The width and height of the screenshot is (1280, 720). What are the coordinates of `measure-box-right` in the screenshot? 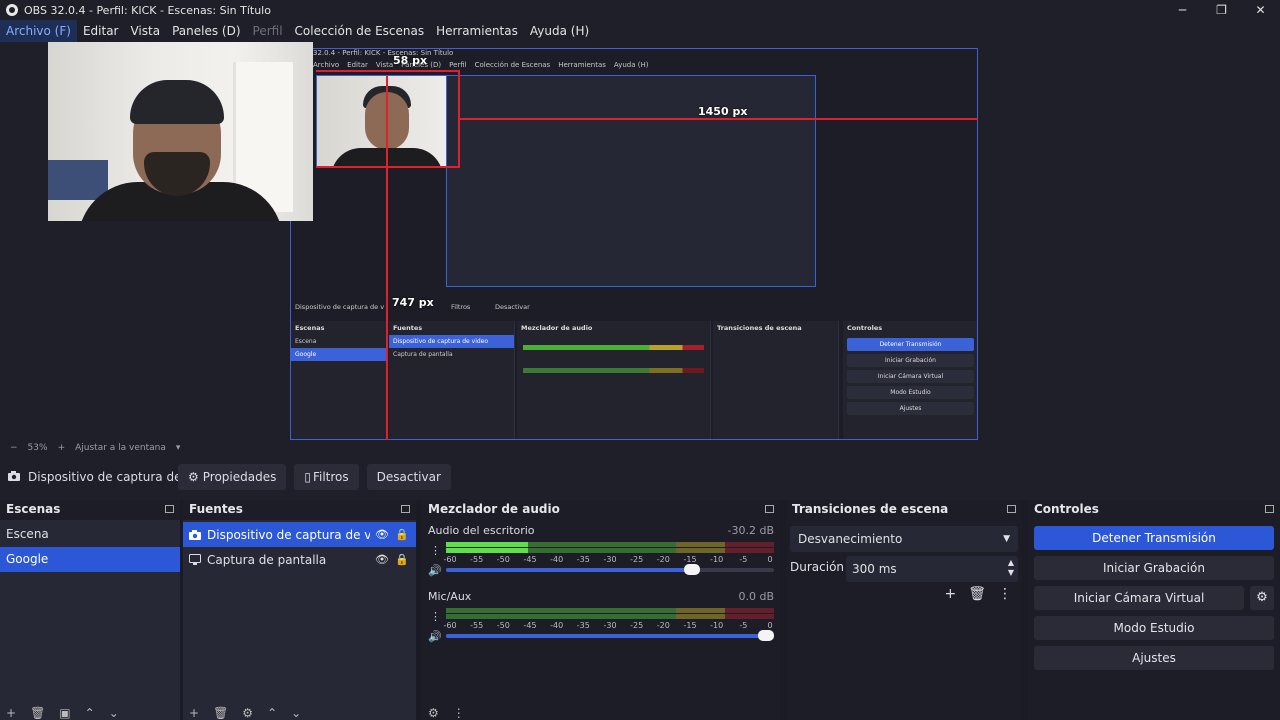 It's located at (459, 119).